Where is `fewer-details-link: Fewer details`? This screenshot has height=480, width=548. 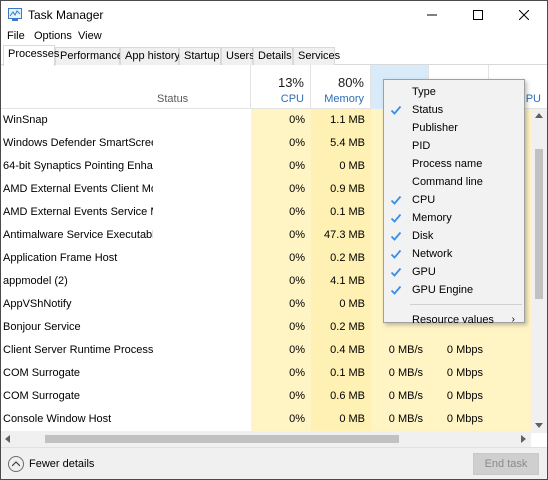
fewer-details-link: Fewer details is located at coordinates (61, 464).